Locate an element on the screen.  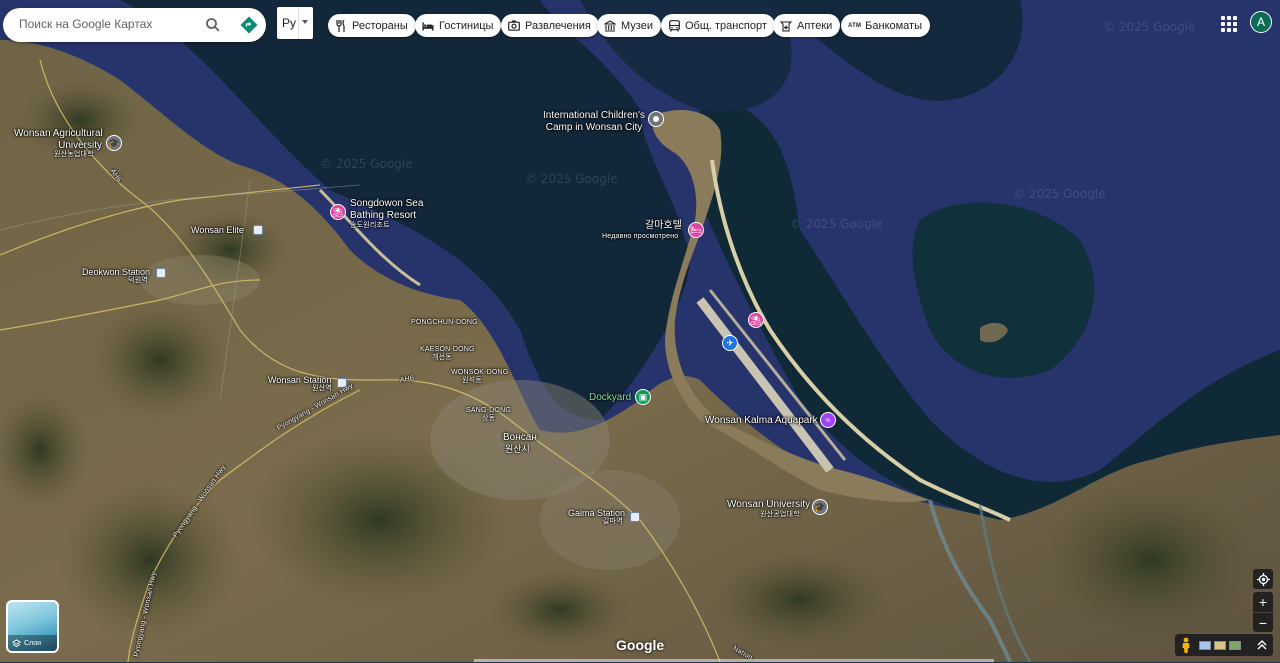
layers-button: Слои is located at coordinates (32, 626).